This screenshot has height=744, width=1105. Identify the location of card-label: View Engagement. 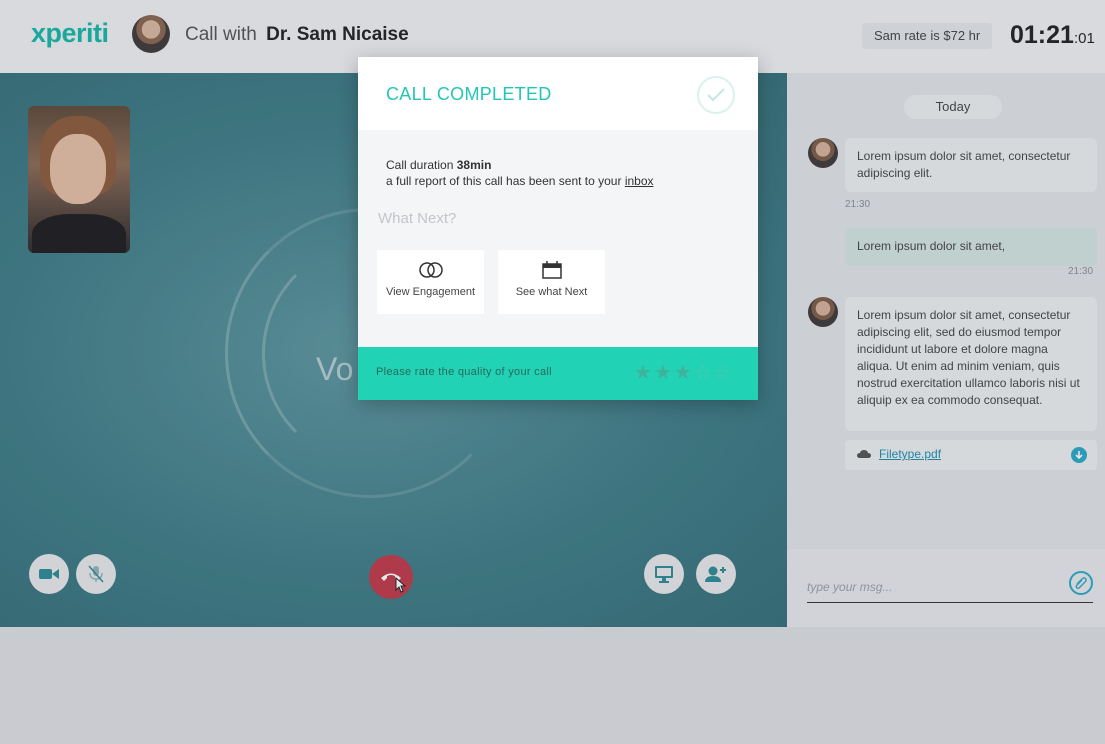
(430, 292).